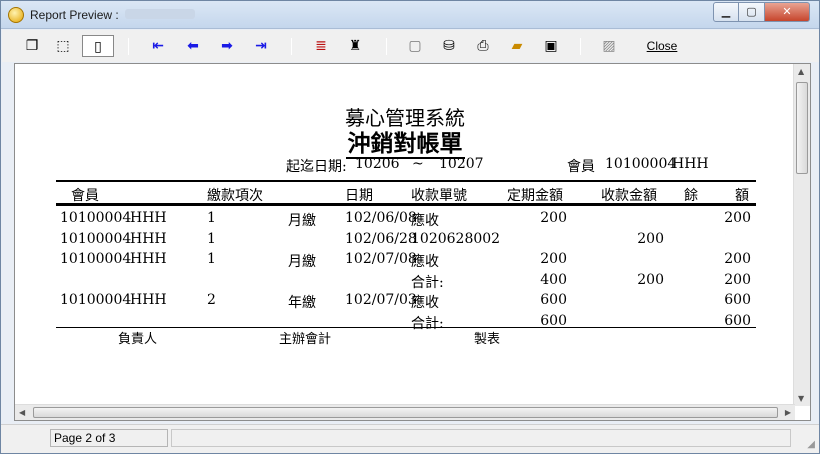  Describe the element at coordinates (316, 167) in the screenshot. I see `date-range-label: 起迄日期:` at that location.